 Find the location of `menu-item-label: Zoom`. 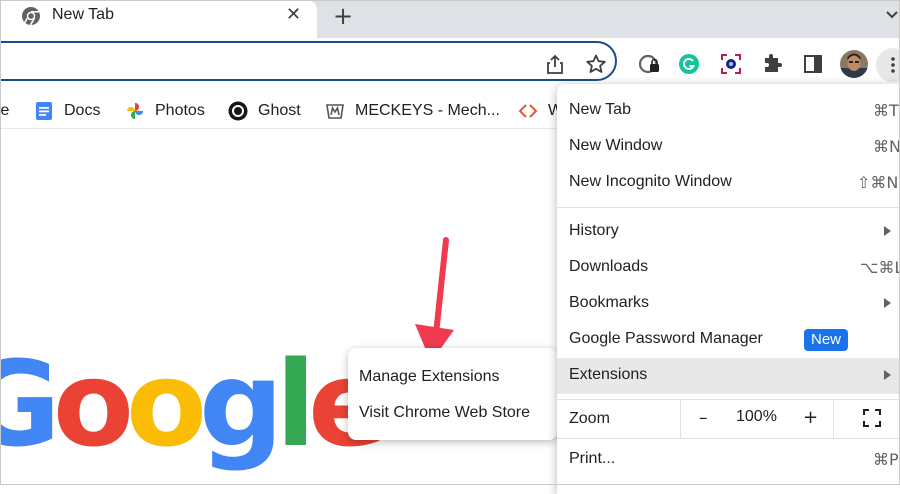

menu-item-label: Zoom is located at coordinates (589, 418).